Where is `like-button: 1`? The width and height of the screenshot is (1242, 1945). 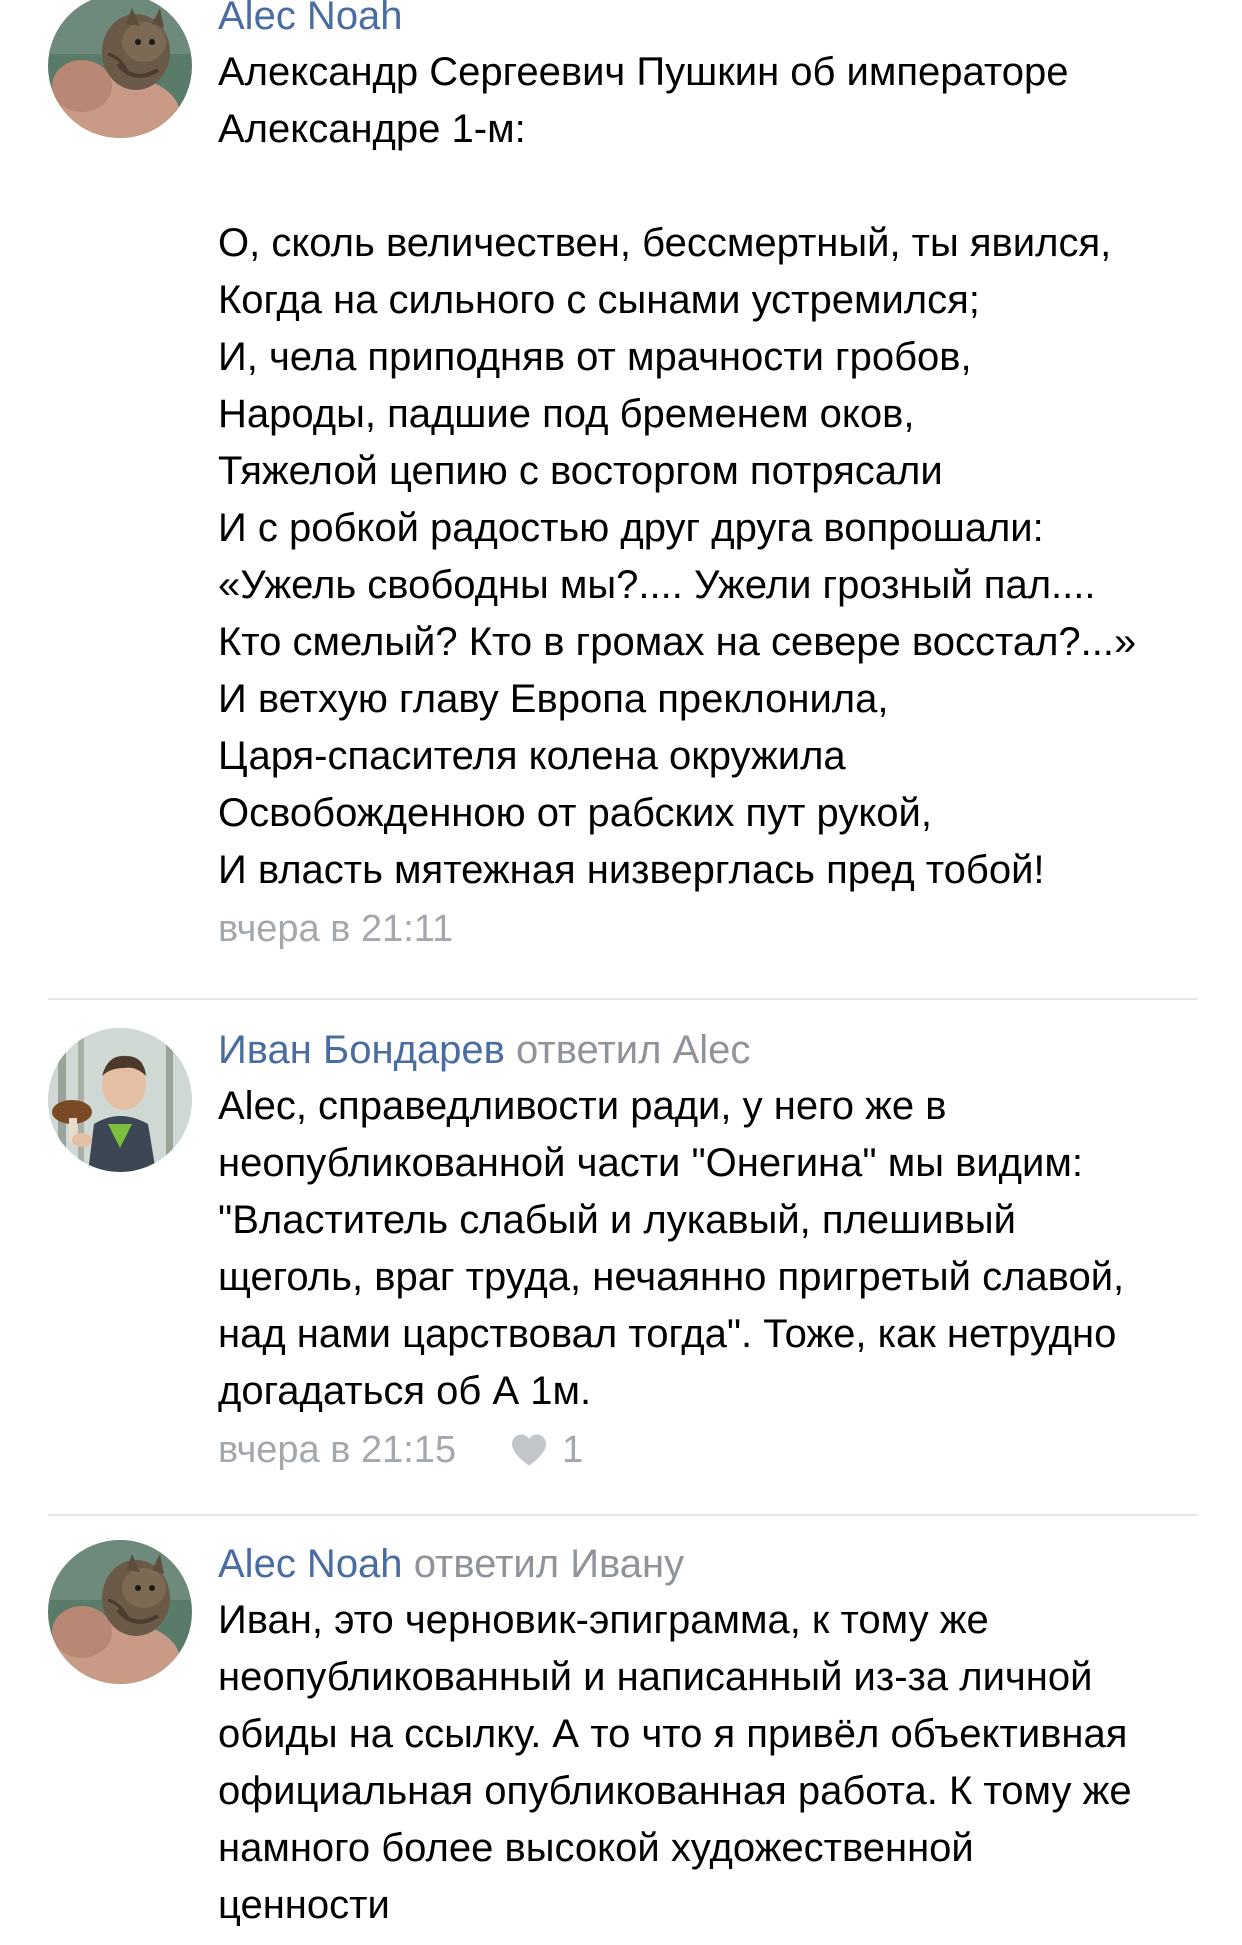
like-button: 1 is located at coordinates (546, 1450).